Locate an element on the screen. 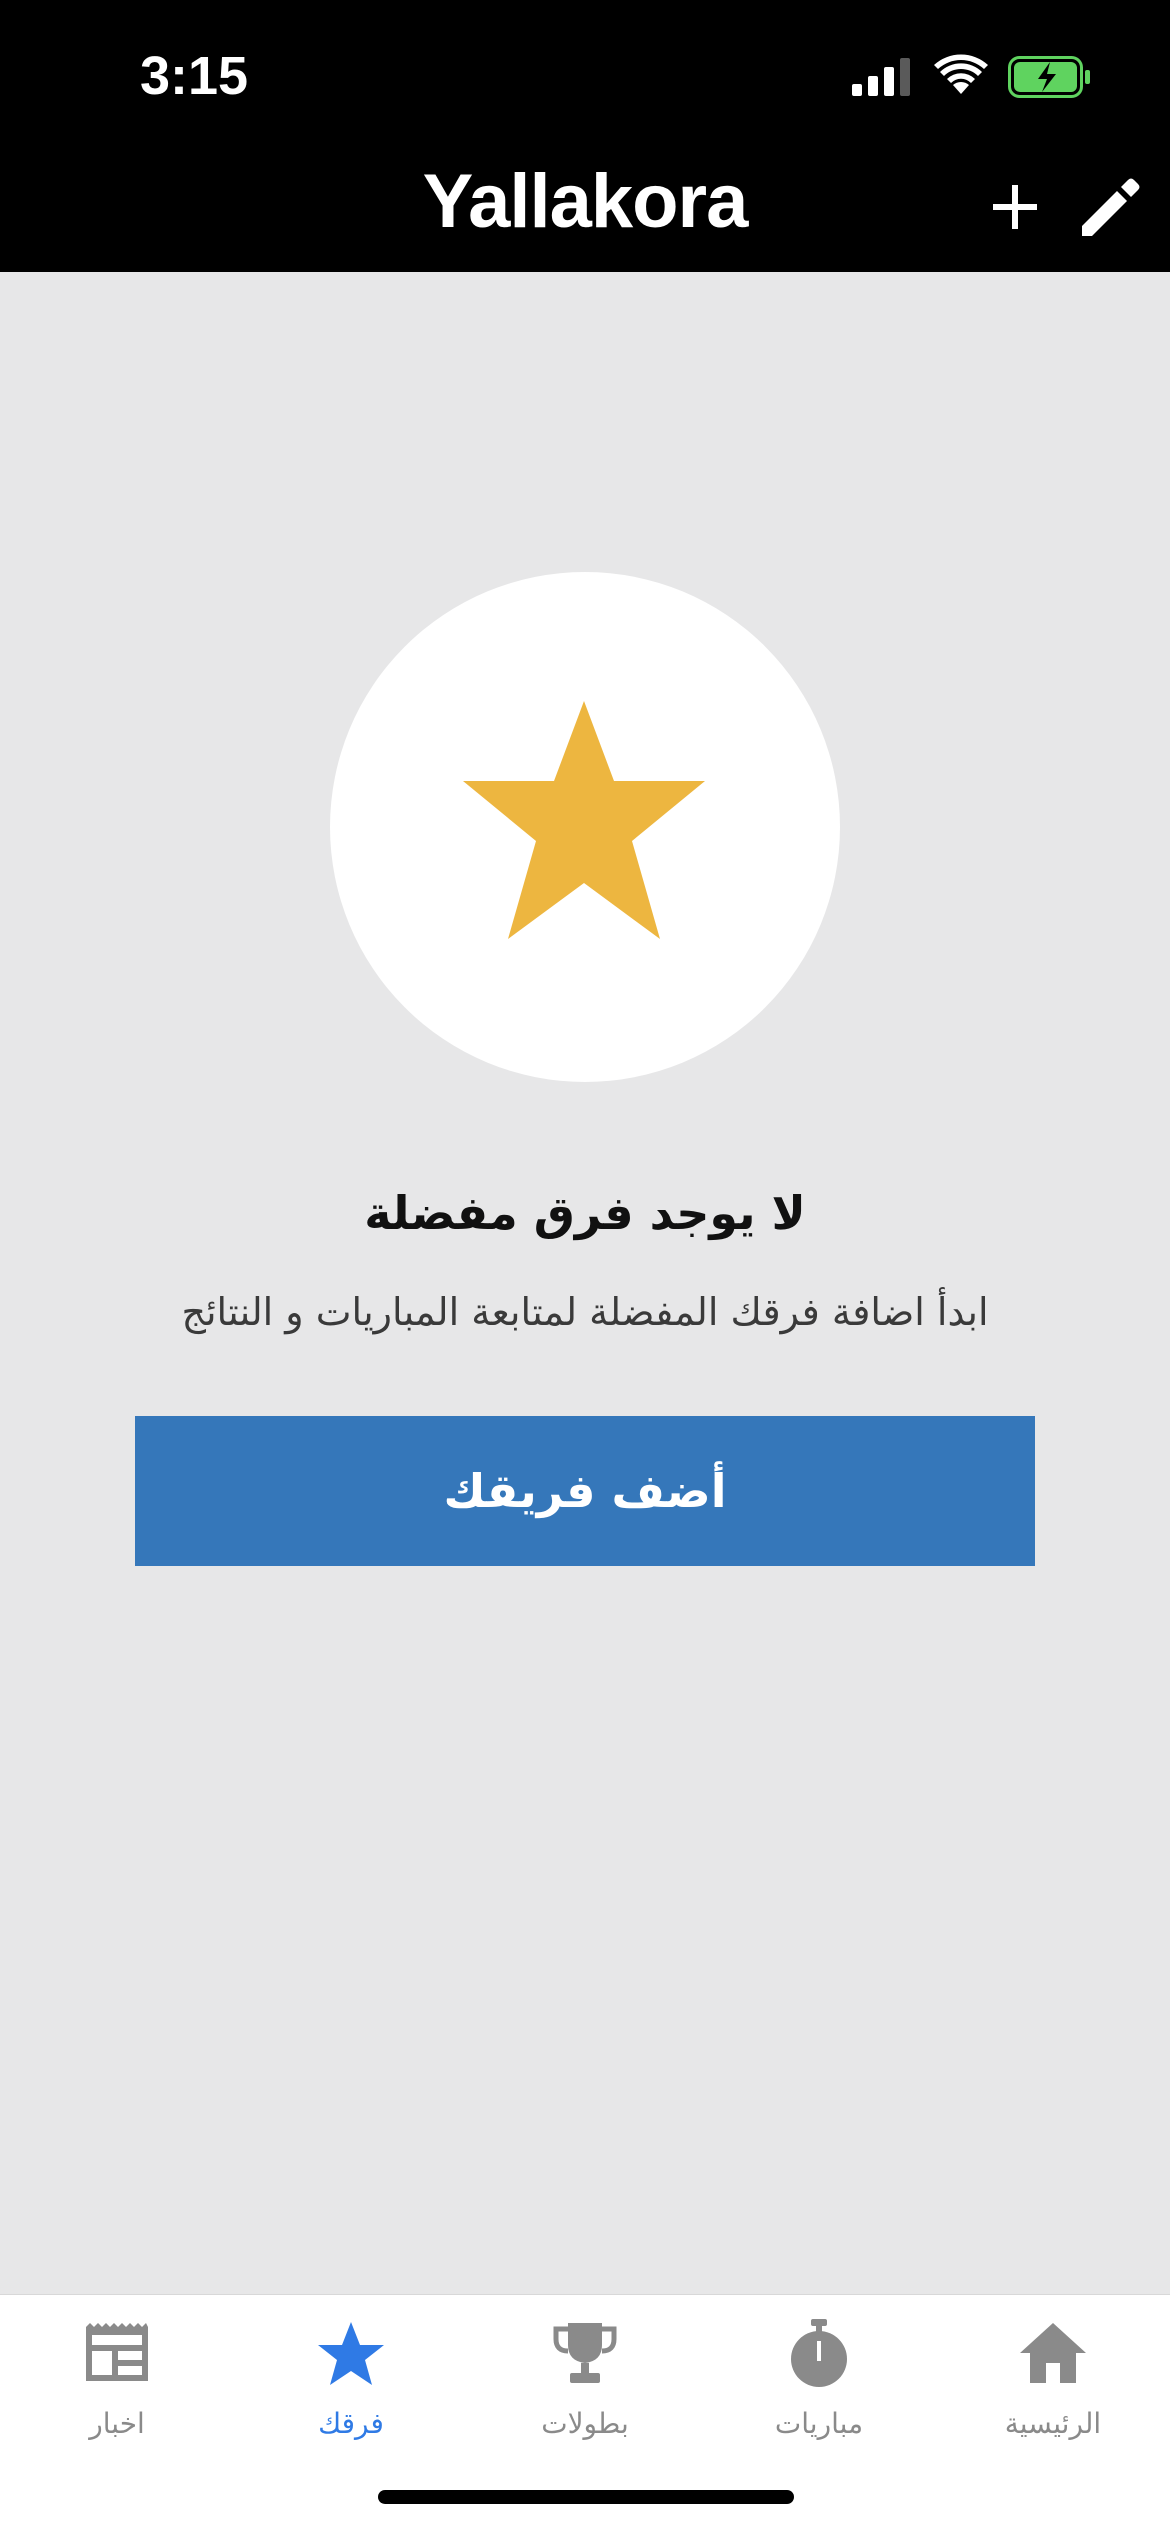 Image resolution: width=1170 pixels, height=2533 pixels. tab-tournaments: بطولات is located at coordinates (585, 2380).